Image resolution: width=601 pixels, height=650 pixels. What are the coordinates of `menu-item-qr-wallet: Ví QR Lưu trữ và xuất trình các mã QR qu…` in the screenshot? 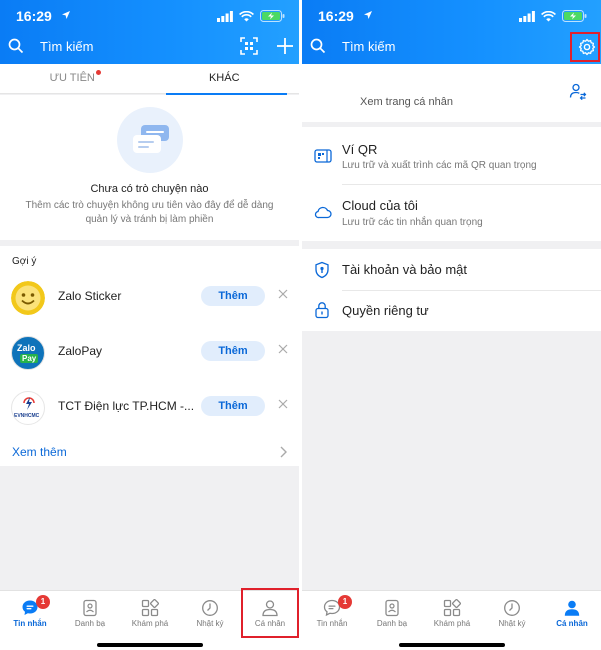 It's located at (451, 155).